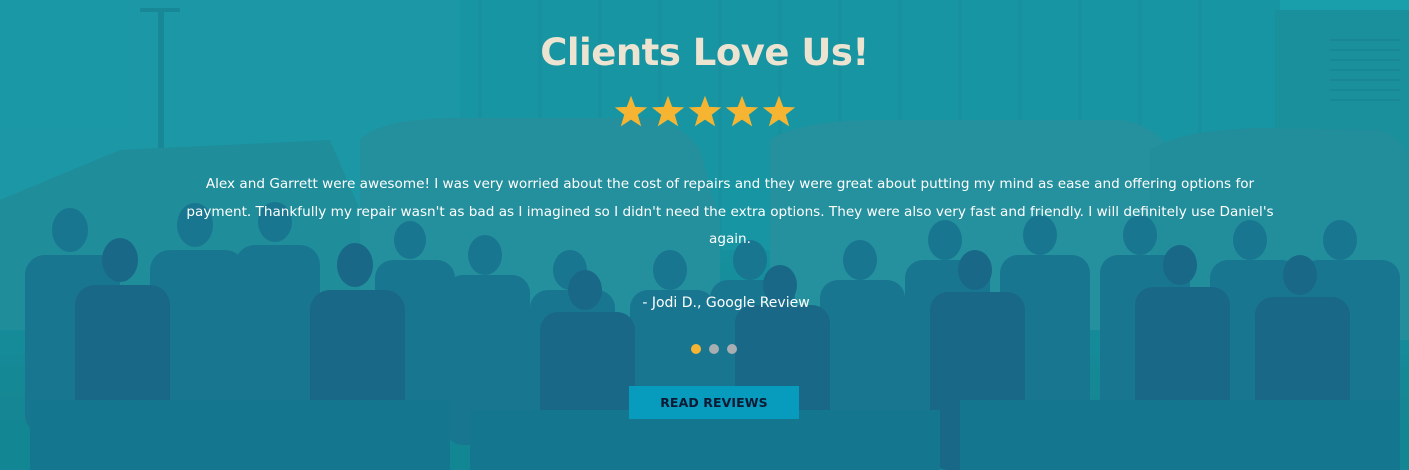 The width and height of the screenshot is (1409, 470). What do you see at coordinates (704, 349) in the screenshot?
I see `carousel-dots` at bounding box center [704, 349].